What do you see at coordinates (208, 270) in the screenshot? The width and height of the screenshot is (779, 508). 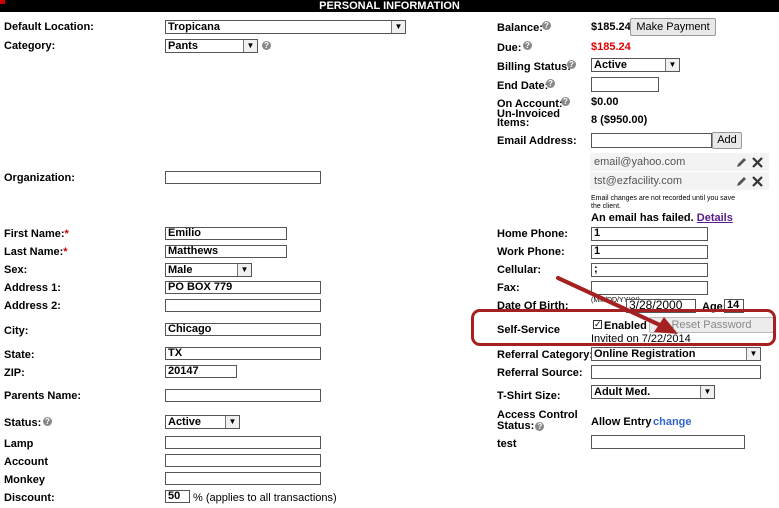 I see `sex-select: Male ▼` at bounding box center [208, 270].